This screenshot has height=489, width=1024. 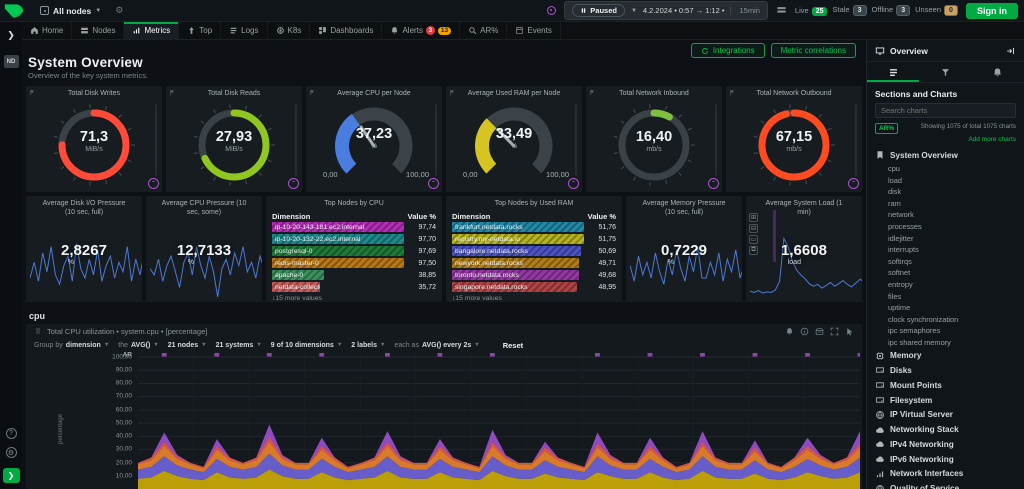 What do you see at coordinates (811, 11) in the screenshot?
I see `node-state-live: Live 25` at bounding box center [811, 11].